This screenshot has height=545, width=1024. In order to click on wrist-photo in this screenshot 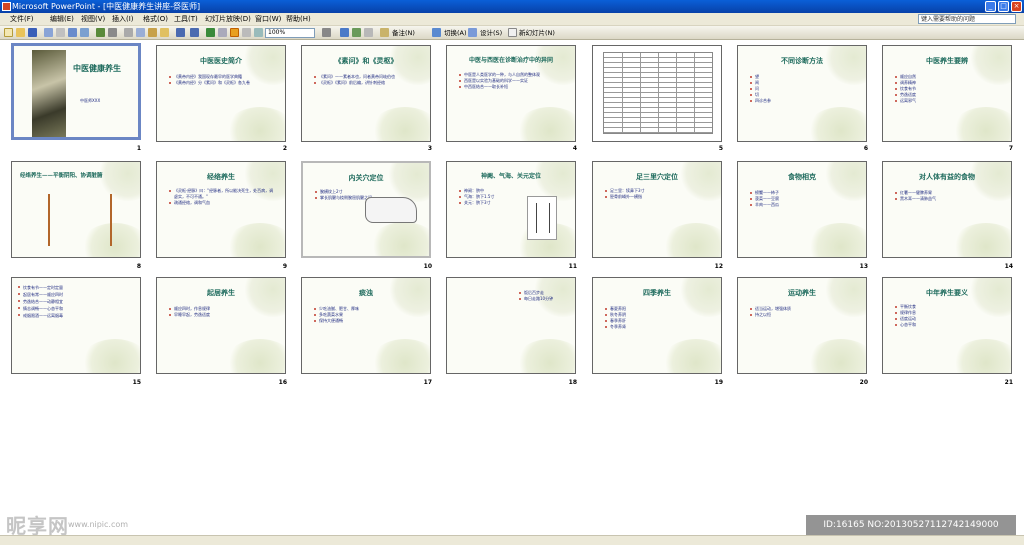, I will do `click(391, 210)`.